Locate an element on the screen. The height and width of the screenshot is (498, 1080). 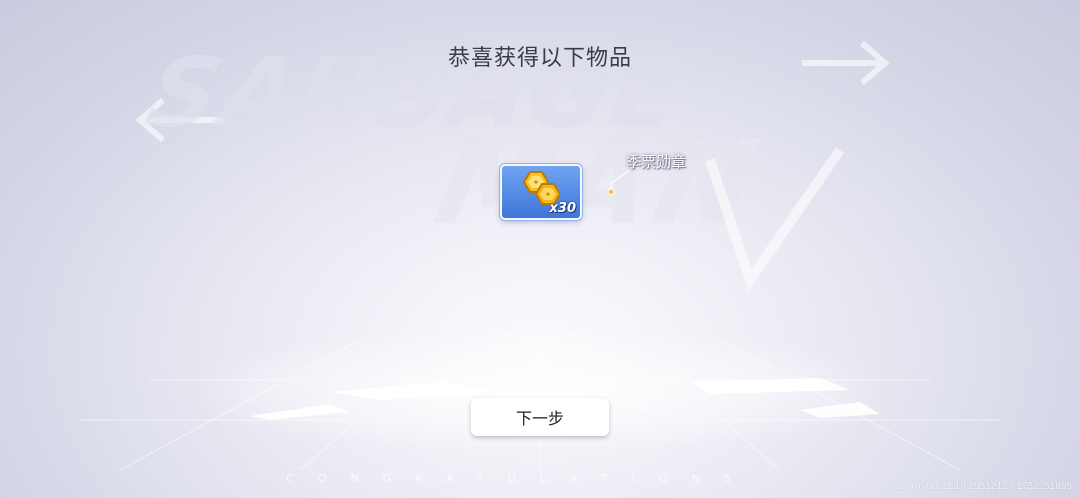
reward-title: 恭喜获得以下物品 is located at coordinates (539, 58).